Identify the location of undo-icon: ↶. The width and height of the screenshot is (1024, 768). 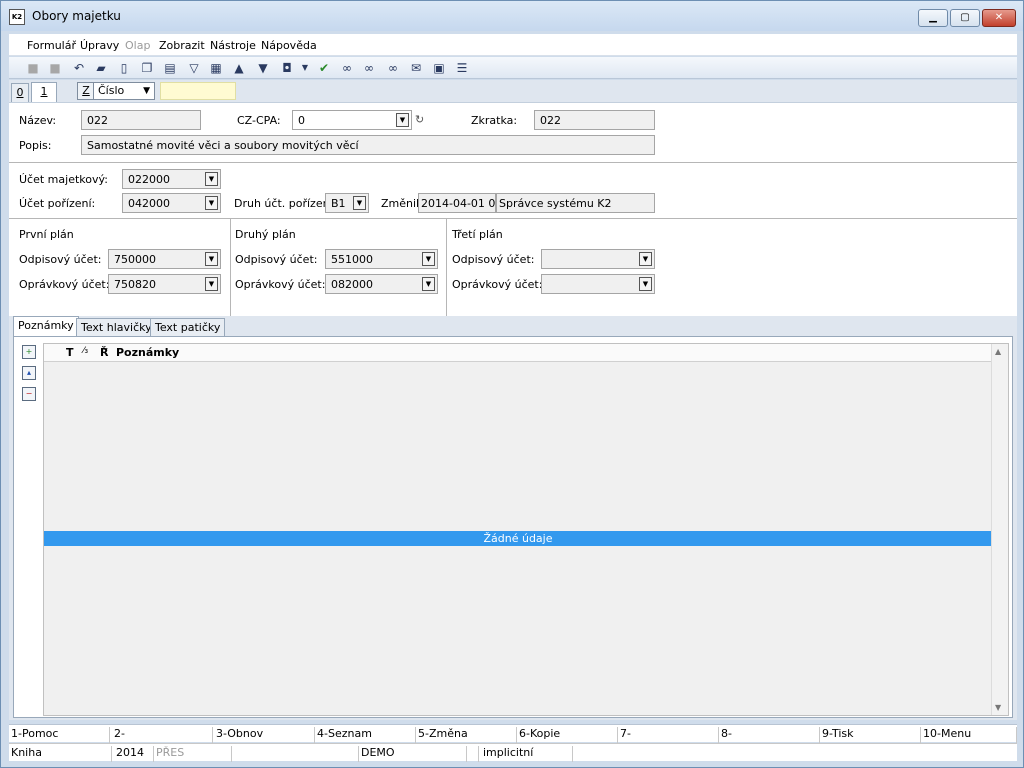
(79, 68).